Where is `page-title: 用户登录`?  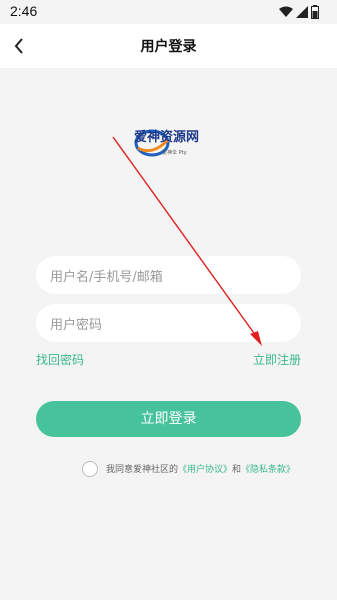 page-title: 用户登录 is located at coordinates (168, 47).